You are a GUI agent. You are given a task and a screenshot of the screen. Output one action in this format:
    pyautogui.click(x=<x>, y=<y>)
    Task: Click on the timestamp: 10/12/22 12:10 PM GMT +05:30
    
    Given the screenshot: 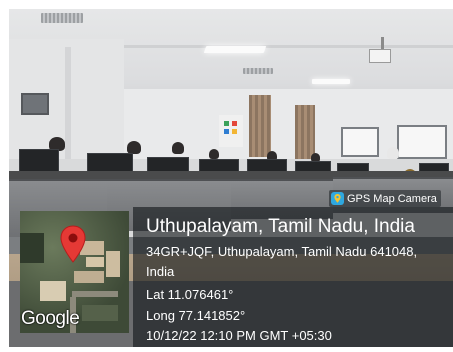 What is the action you would take?
    pyautogui.click(x=239, y=335)
    